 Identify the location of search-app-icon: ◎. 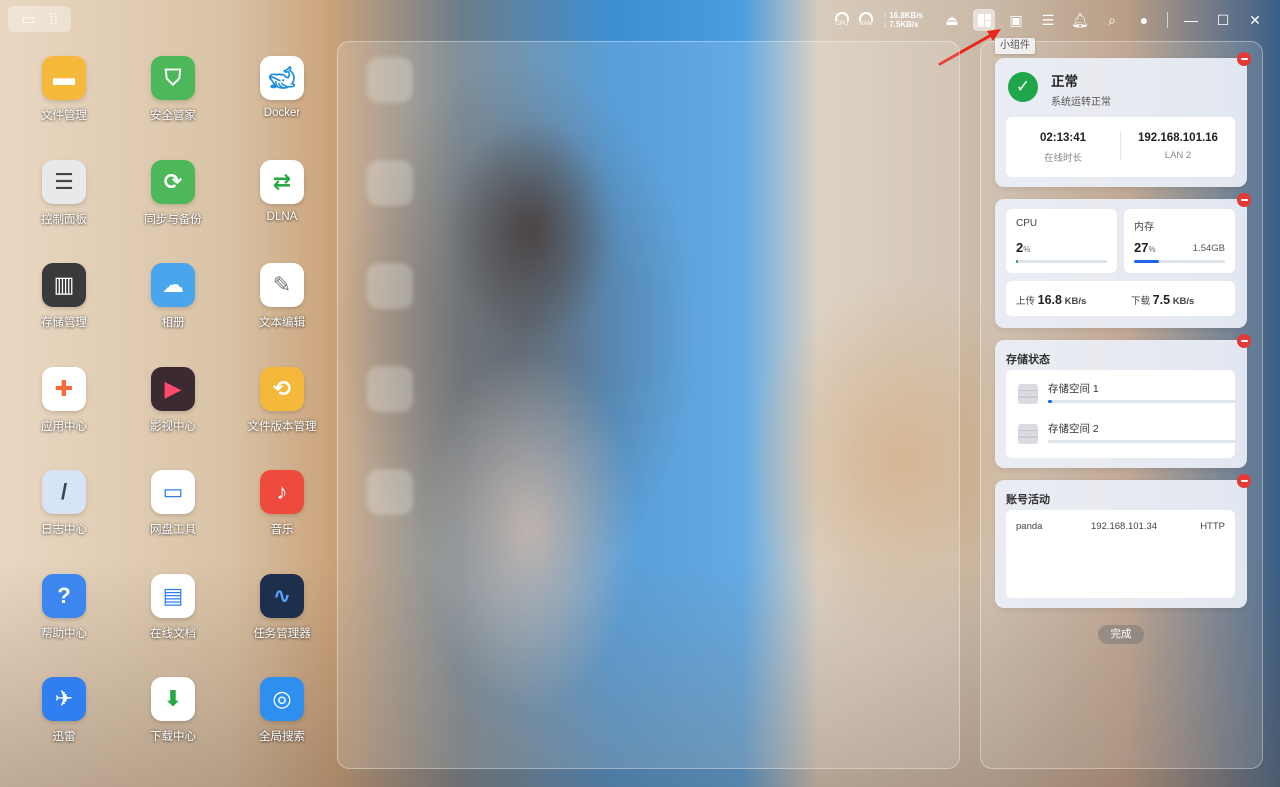
(282, 699).